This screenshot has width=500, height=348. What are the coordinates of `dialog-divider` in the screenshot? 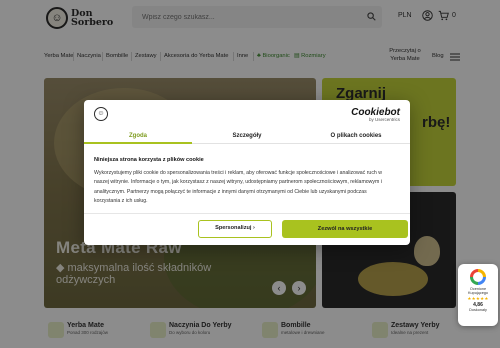 It's located at (247, 213).